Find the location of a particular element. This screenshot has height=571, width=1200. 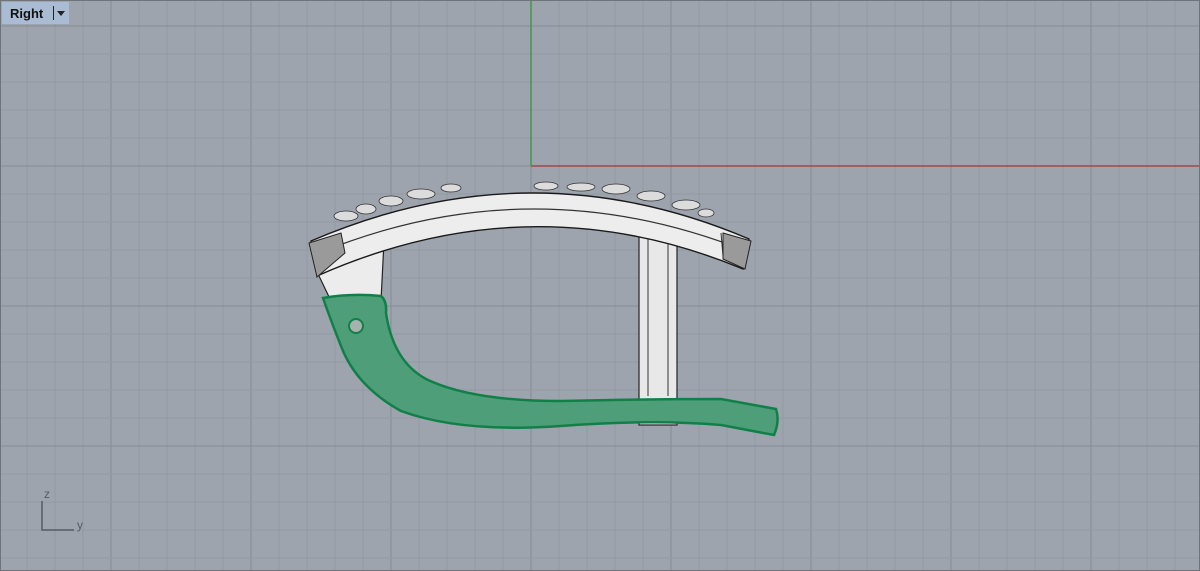

model-handle-hole is located at coordinates (356, 326).